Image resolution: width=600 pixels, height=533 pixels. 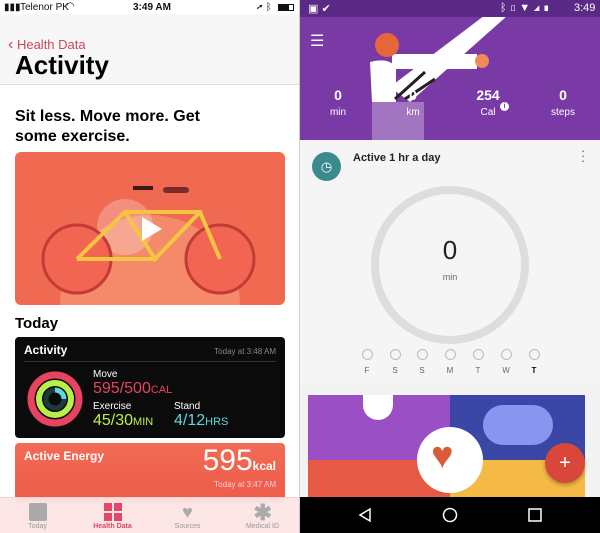 I want to click on play-icon, so click(x=152, y=229).